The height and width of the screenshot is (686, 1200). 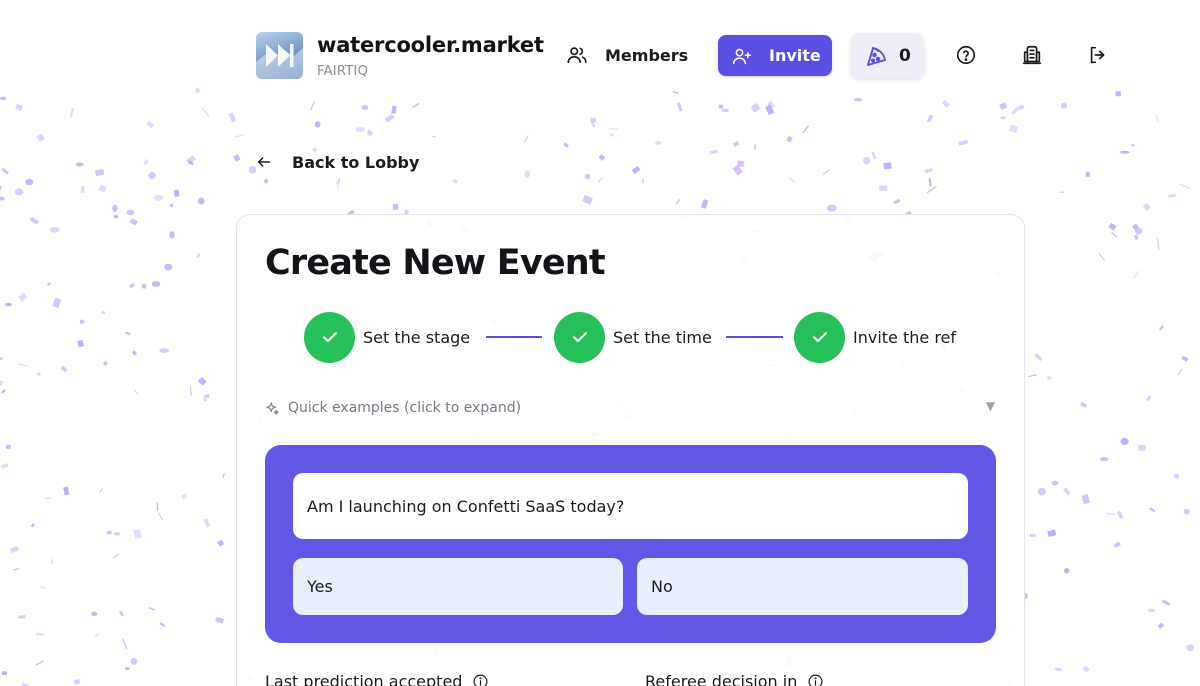 I want to click on team-logo, so click(x=279, y=55).